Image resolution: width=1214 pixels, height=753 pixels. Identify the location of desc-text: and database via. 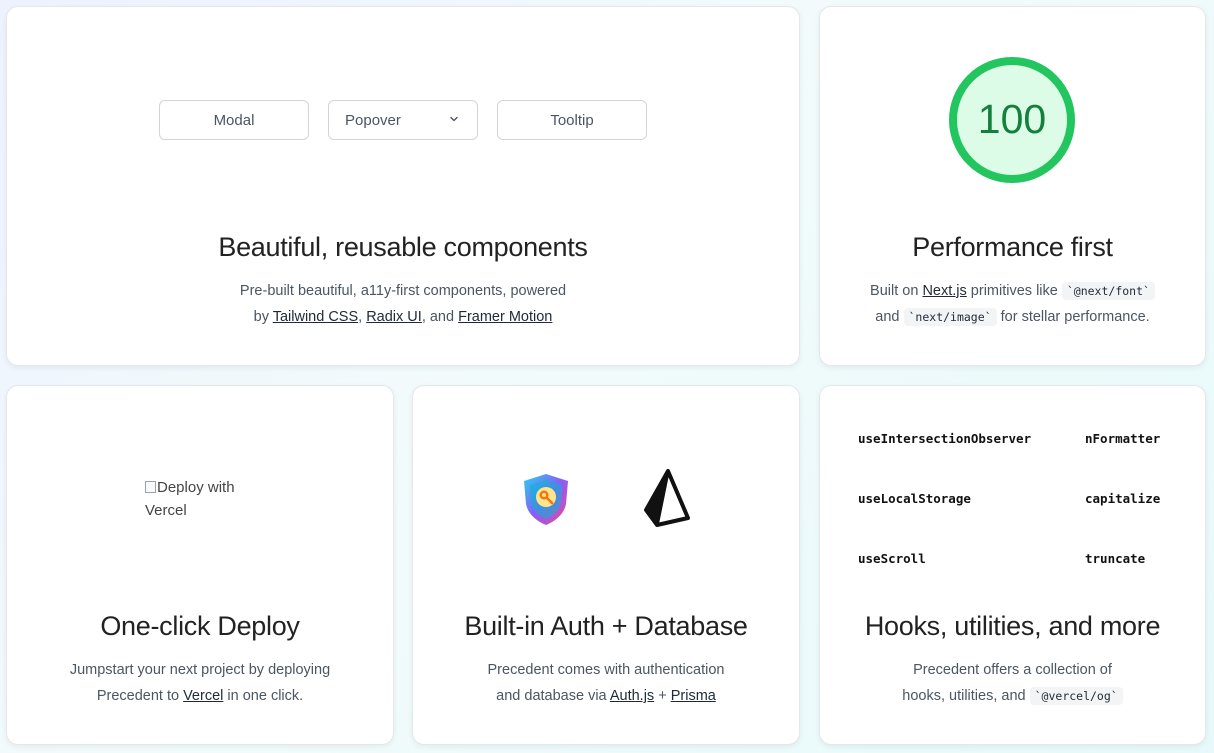
(553, 696).